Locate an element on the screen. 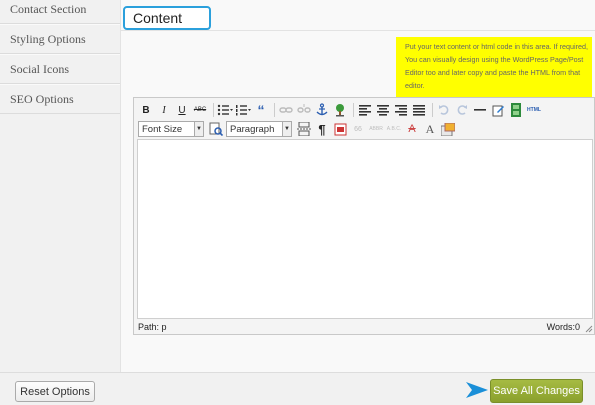 The image size is (595, 405). font-size-select-label: Font Size is located at coordinates (162, 129).